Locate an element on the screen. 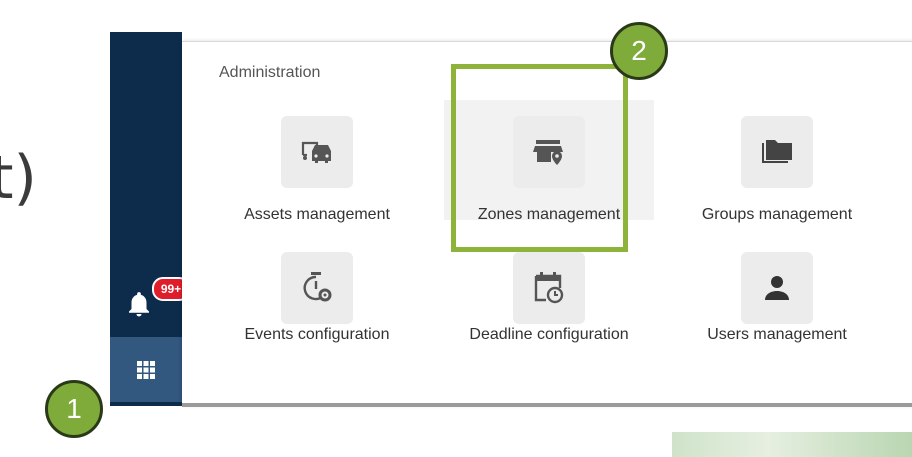 Image resolution: width=912 pixels, height=457 pixels. menu-item-events-configuration: Events configuration is located at coordinates (317, 296).